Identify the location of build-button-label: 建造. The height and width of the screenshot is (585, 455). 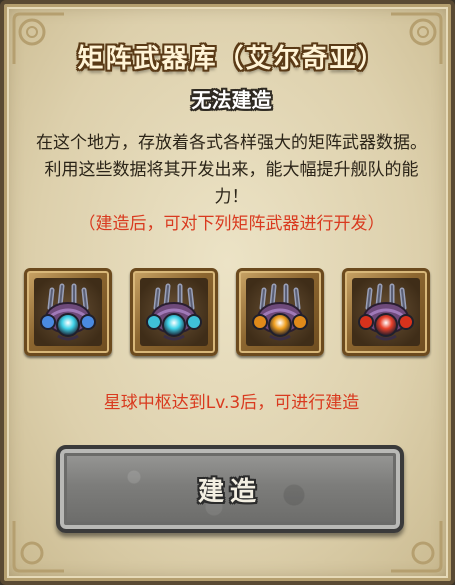
(229, 491).